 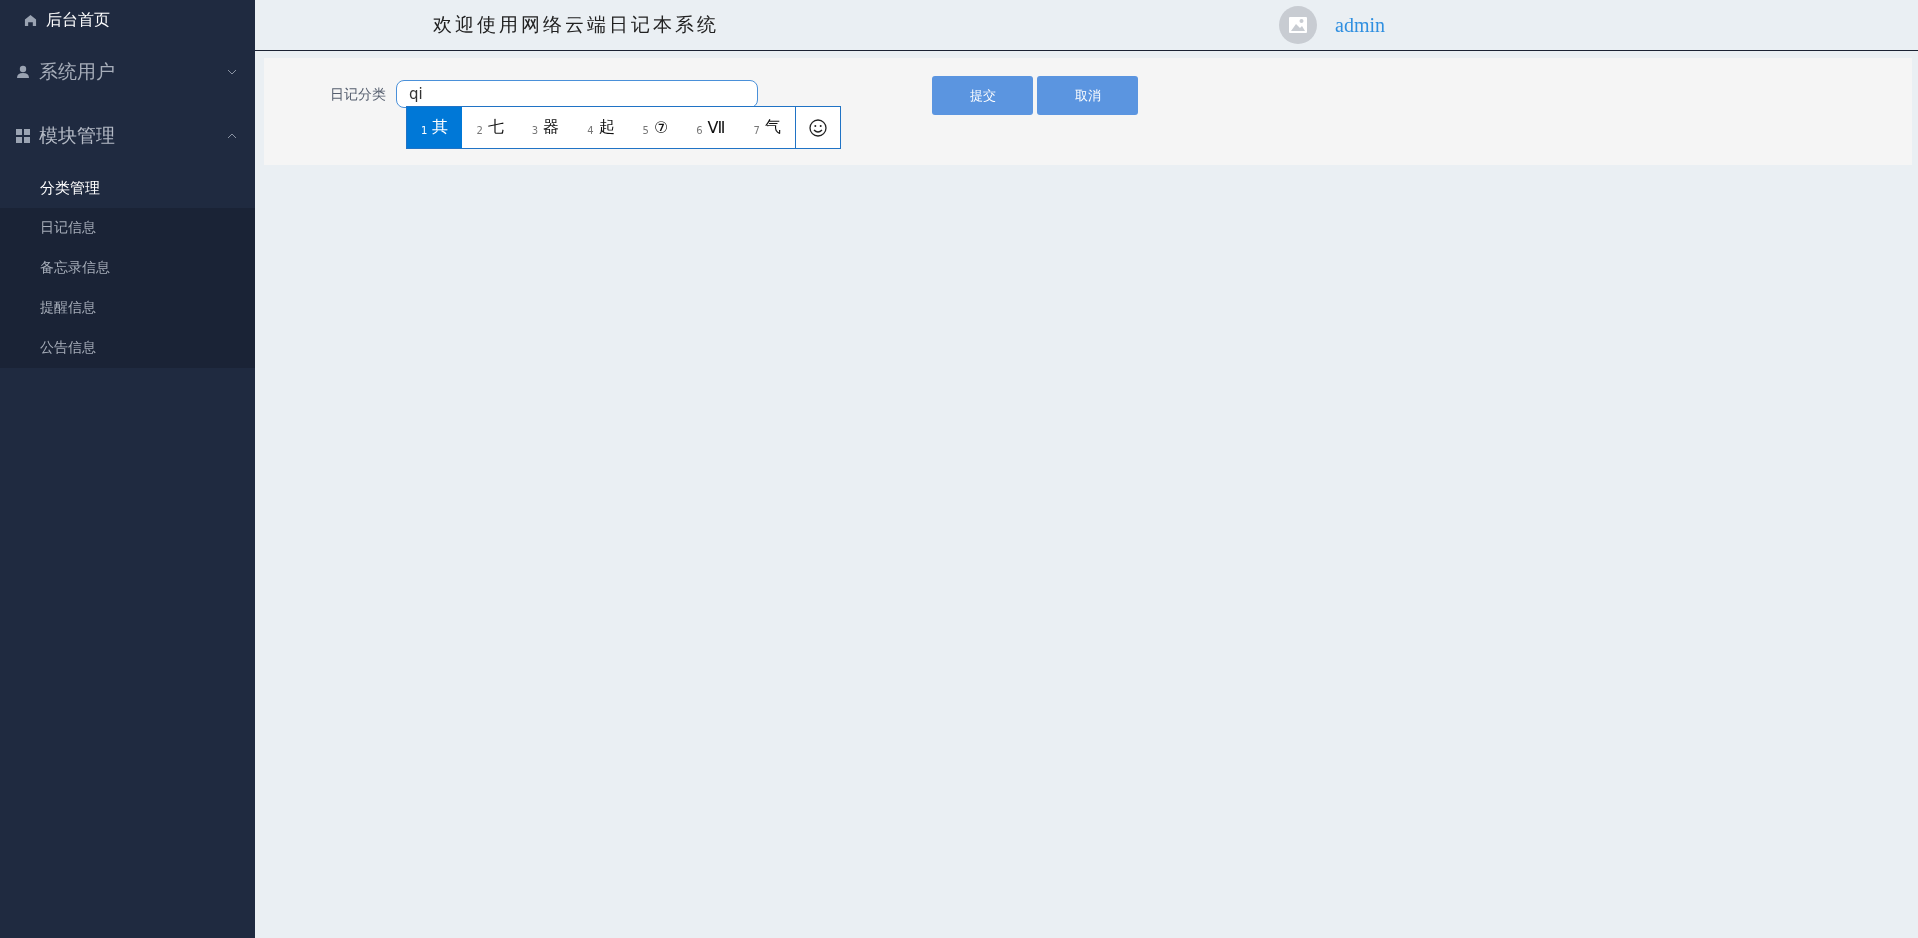 What do you see at coordinates (127, 188) in the screenshot?
I see `submenu-item: 分类管理` at bounding box center [127, 188].